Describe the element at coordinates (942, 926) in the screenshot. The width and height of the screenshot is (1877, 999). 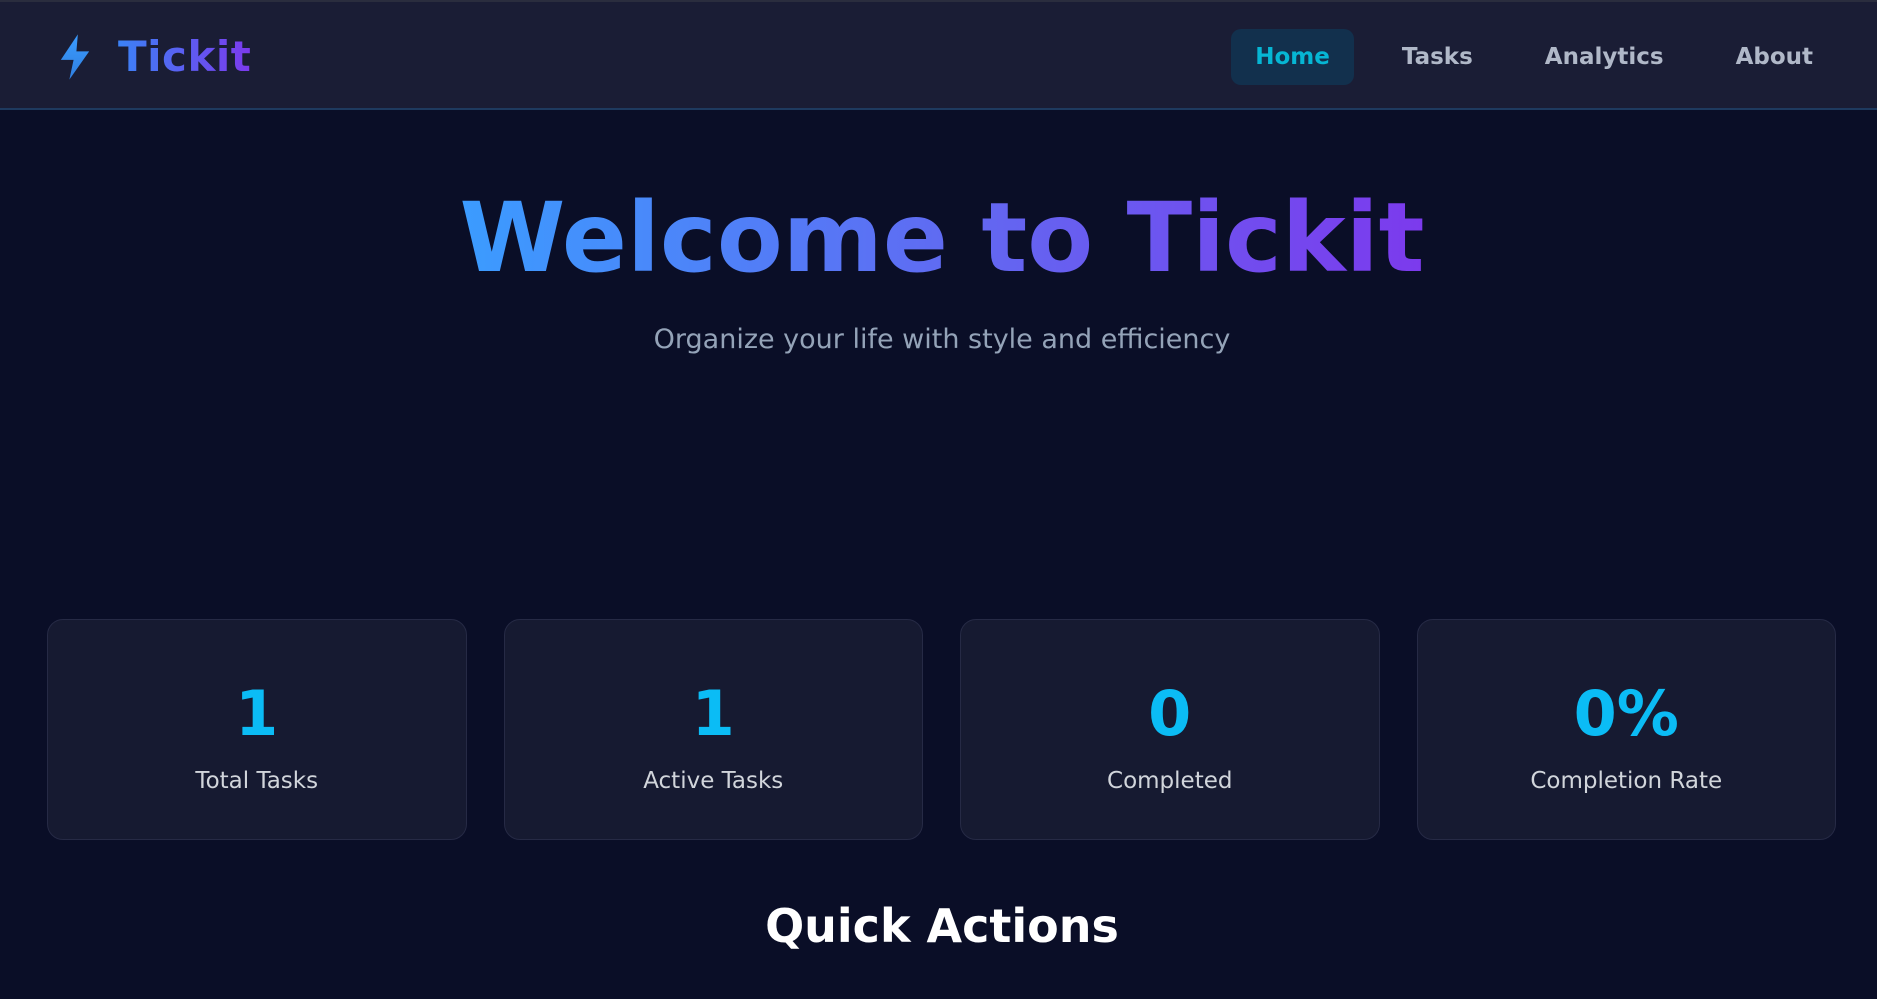
I see `quick-actions-title: Quick Actions` at that location.